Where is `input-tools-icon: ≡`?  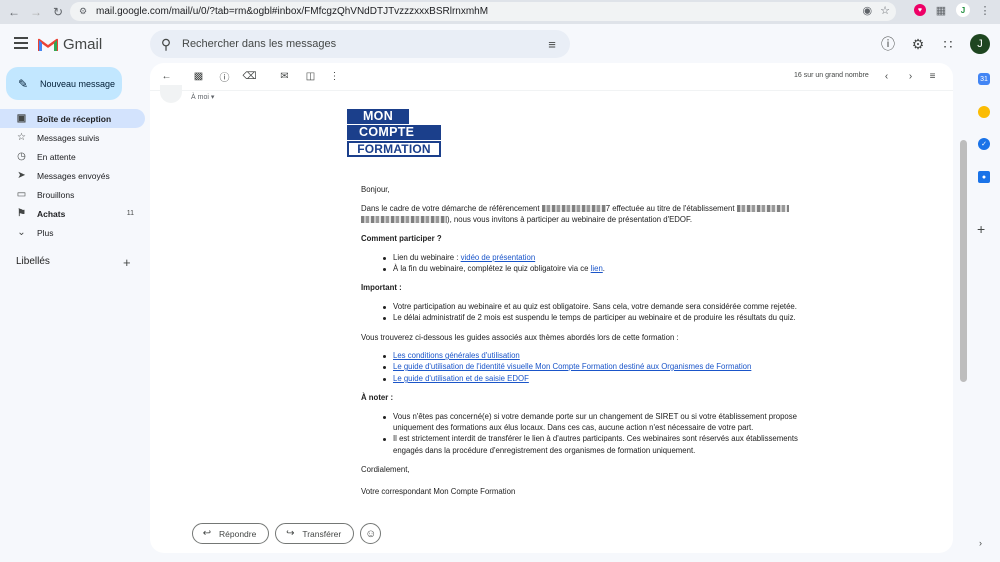
input-tools-icon: ≡ is located at coordinates (932, 76).